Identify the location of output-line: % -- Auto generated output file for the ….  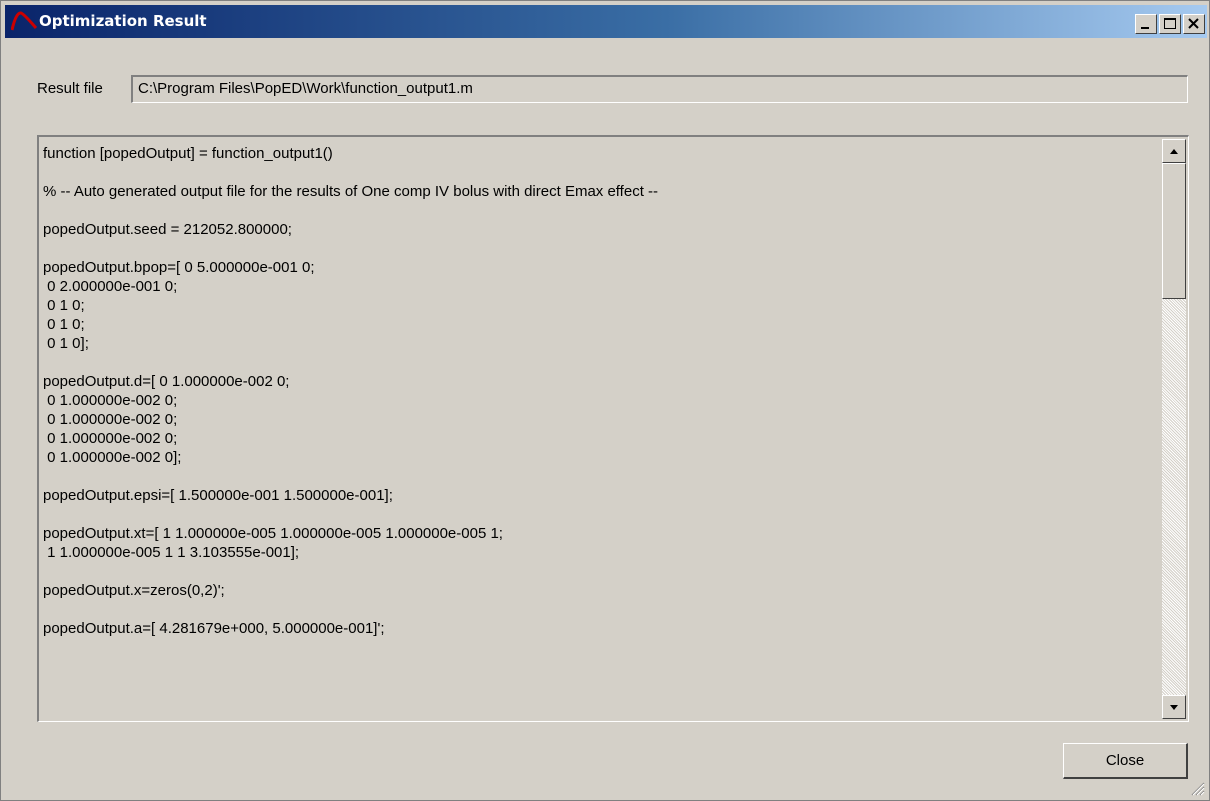
(351, 191).